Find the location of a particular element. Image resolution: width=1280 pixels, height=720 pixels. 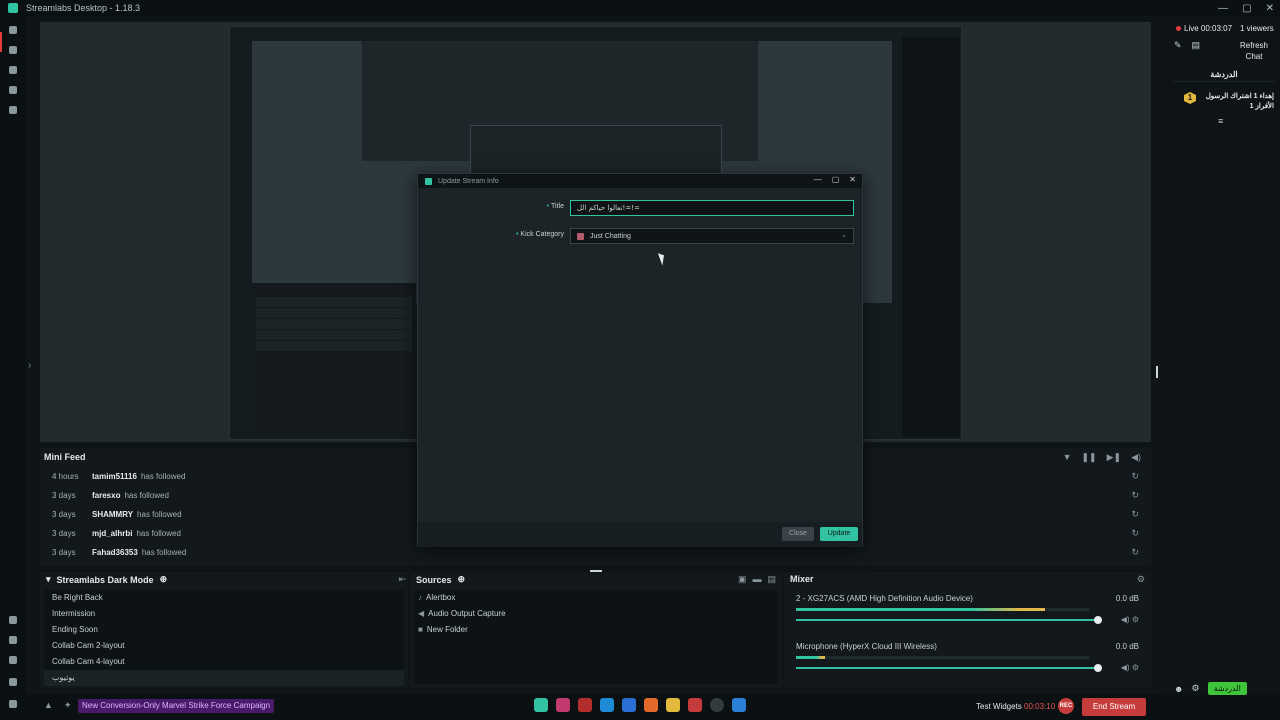

store-icon is located at coordinates (13, 70).